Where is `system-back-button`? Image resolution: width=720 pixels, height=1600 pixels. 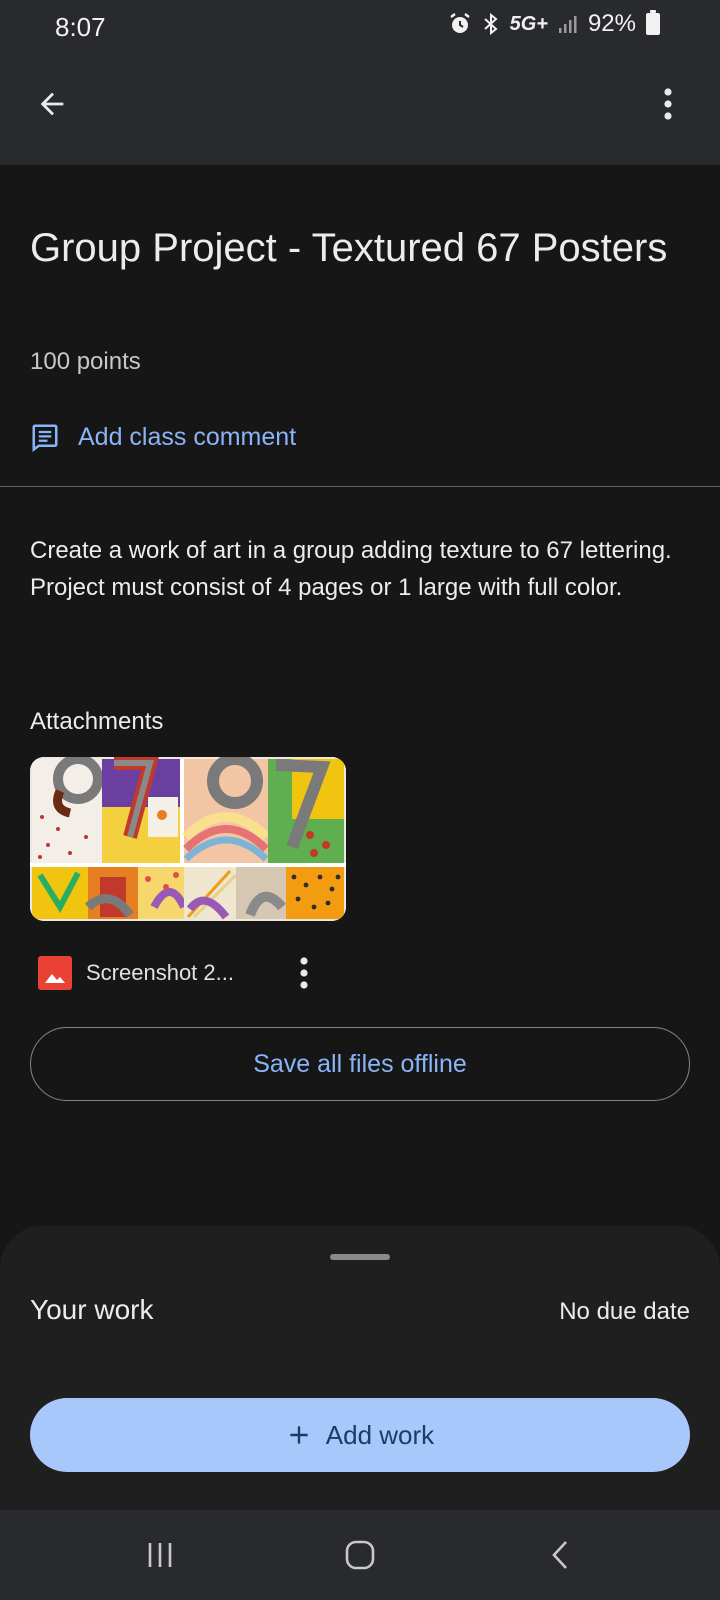 system-back-button is located at coordinates (560, 1555).